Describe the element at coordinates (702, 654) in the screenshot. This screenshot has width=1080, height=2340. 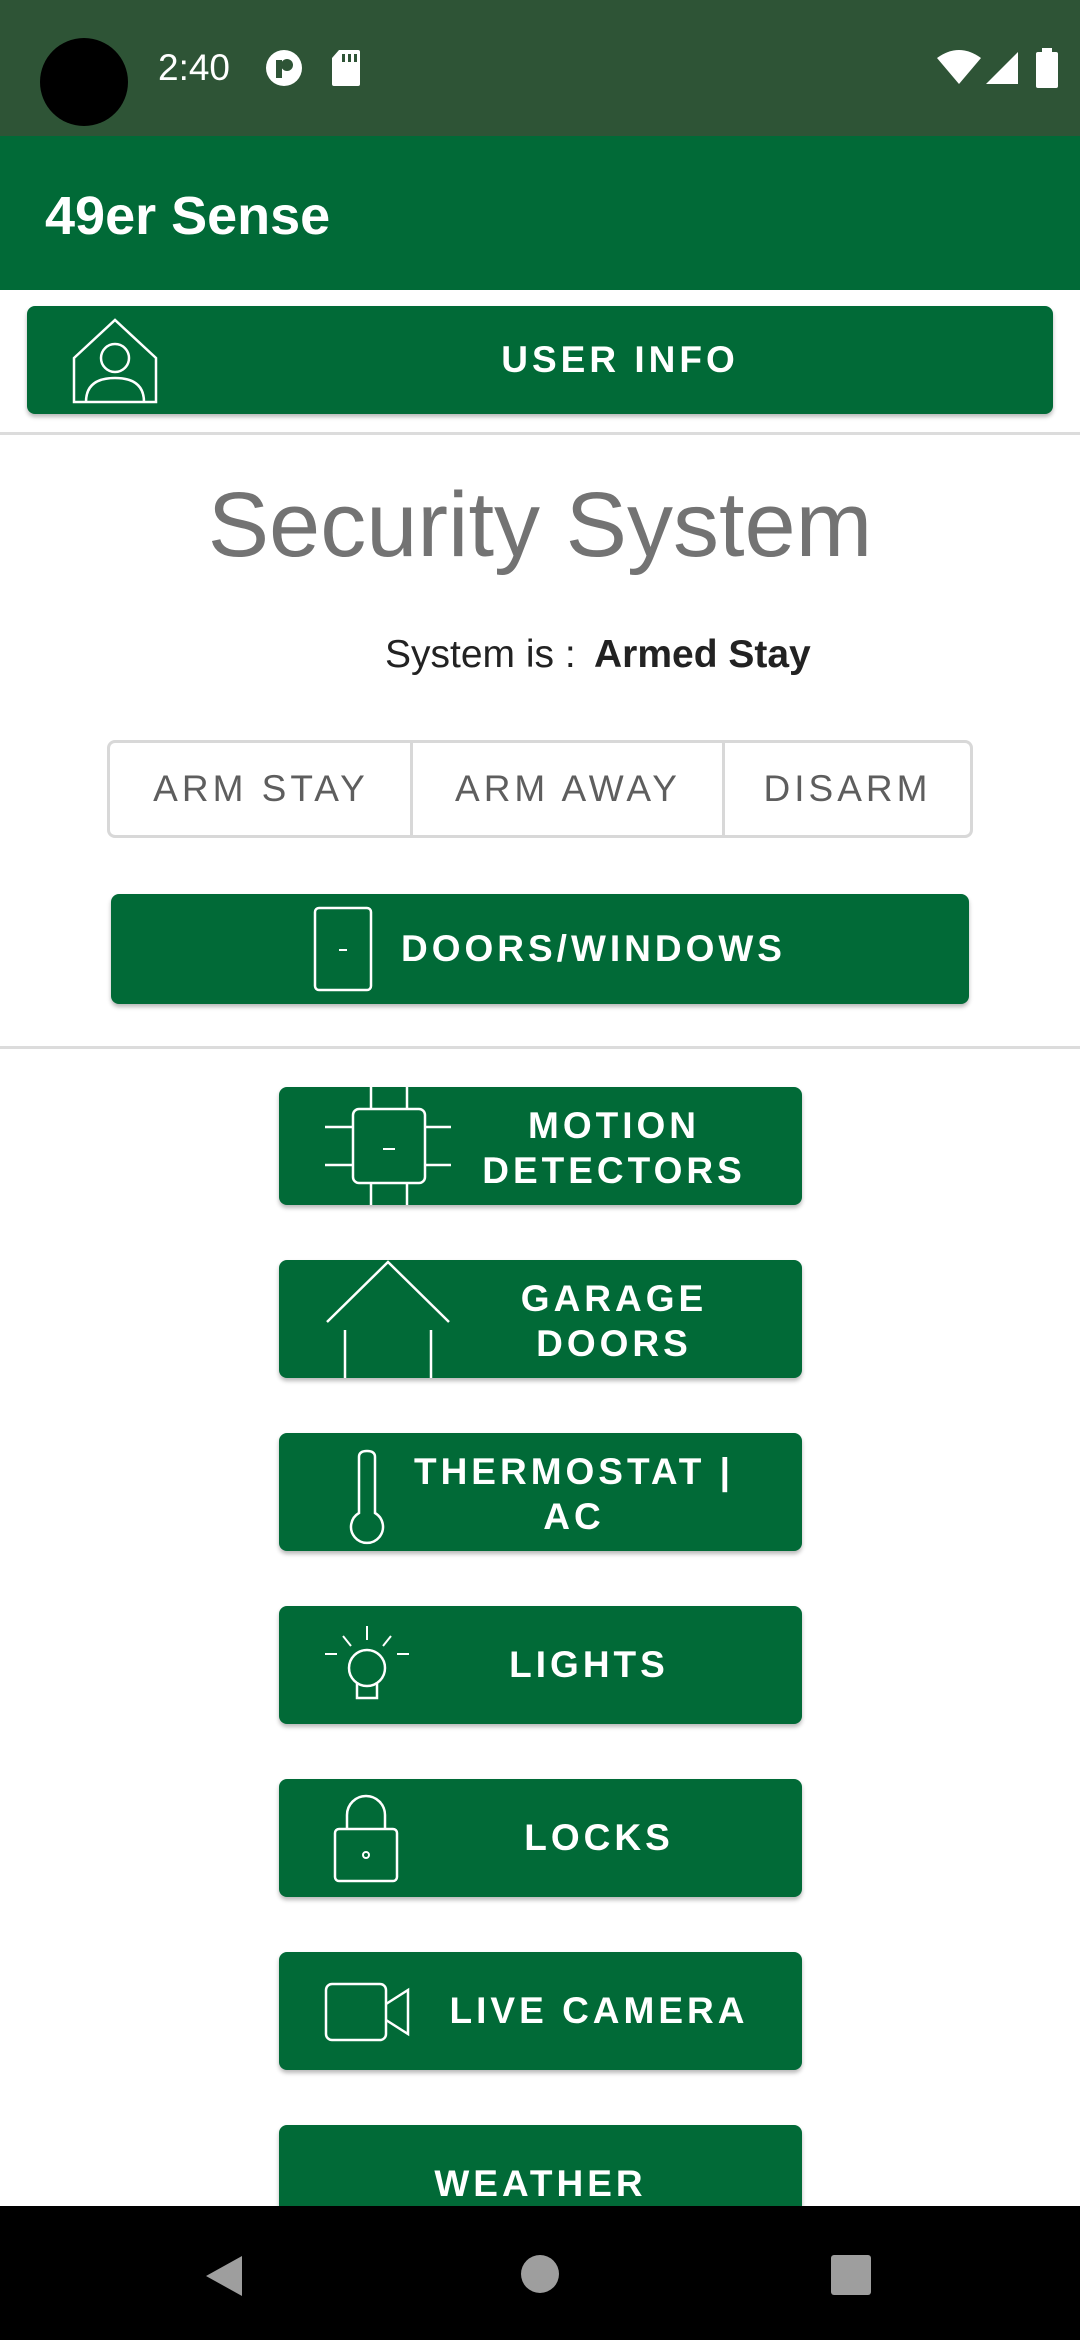
I see `system-status-value: Armed Stay` at that location.